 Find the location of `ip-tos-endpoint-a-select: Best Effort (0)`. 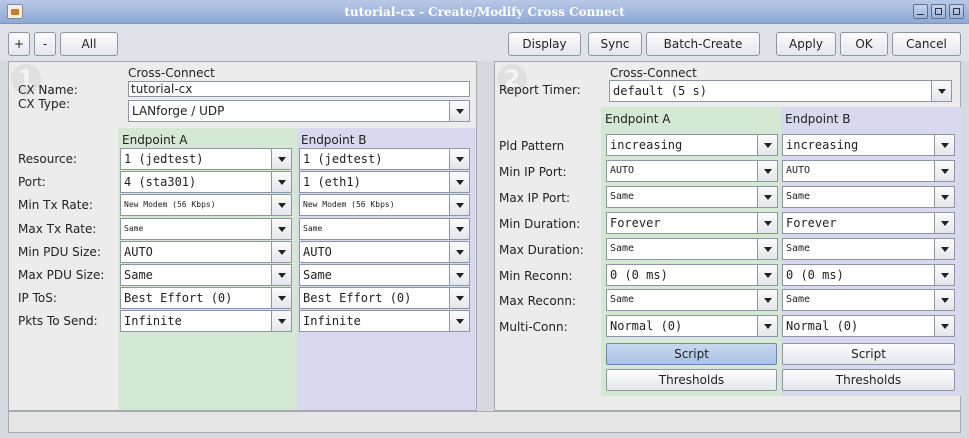

ip-tos-endpoint-a-select: Best Effort (0) is located at coordinates (206, 298).